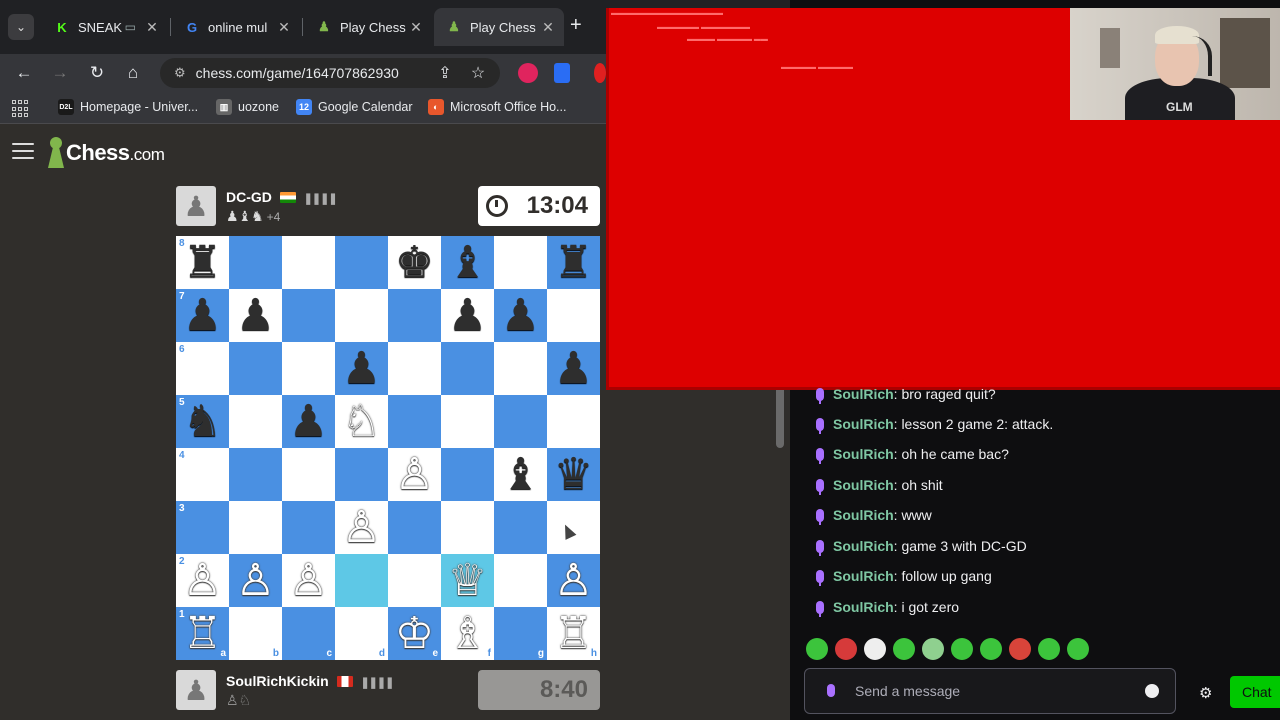 The width and height of the screenshot is (1280, 720). What do you see at coordinates (308, 474) in the screenshot?
I see `square-c4` at bounding box center [308, 474].